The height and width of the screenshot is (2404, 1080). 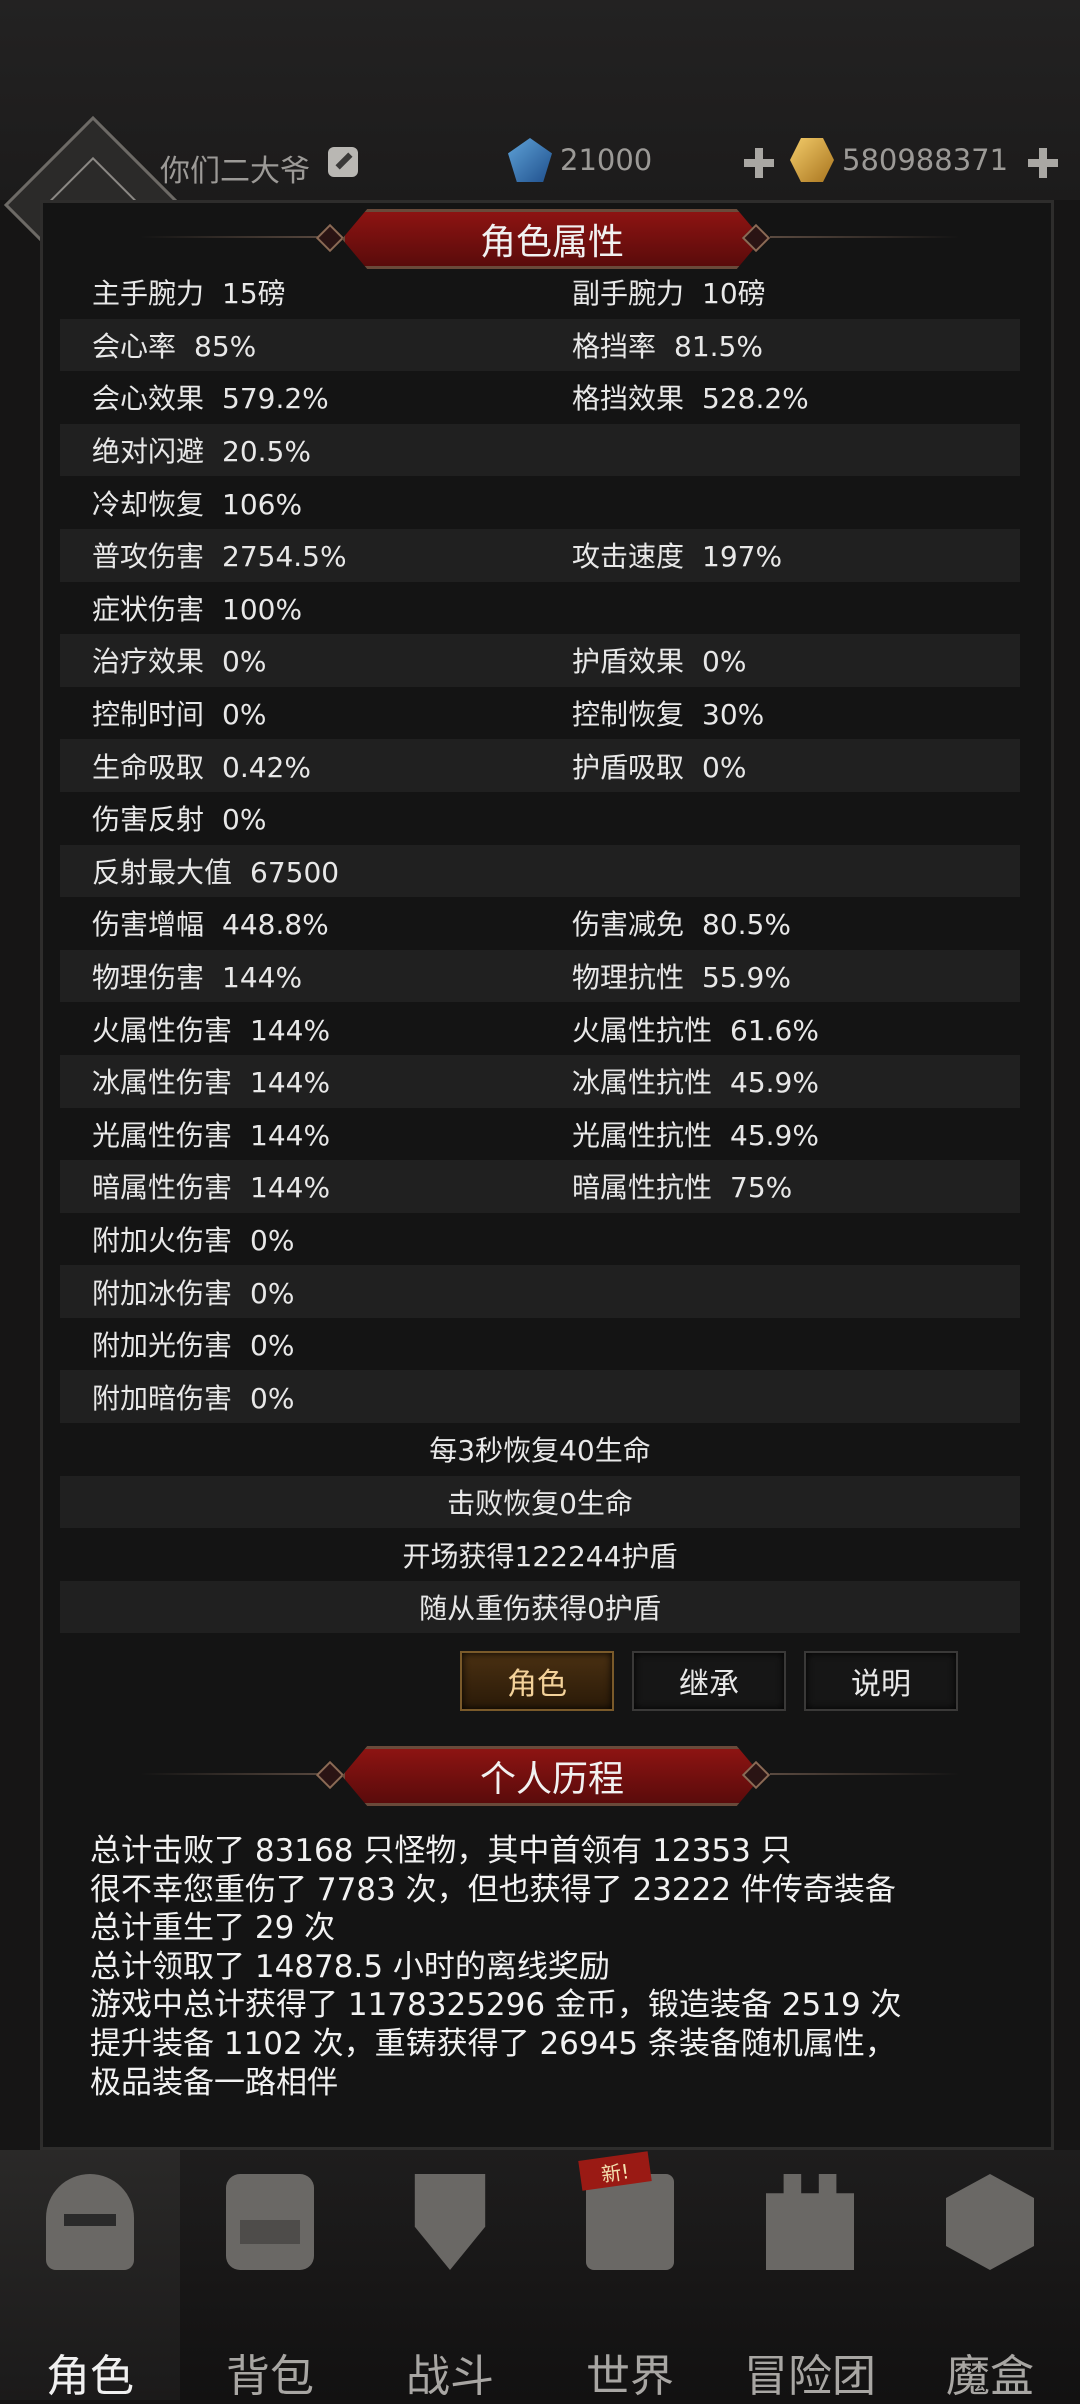 I want to click on attribute-left: 光属性伤害 144%, so click(x=316, y=1134).